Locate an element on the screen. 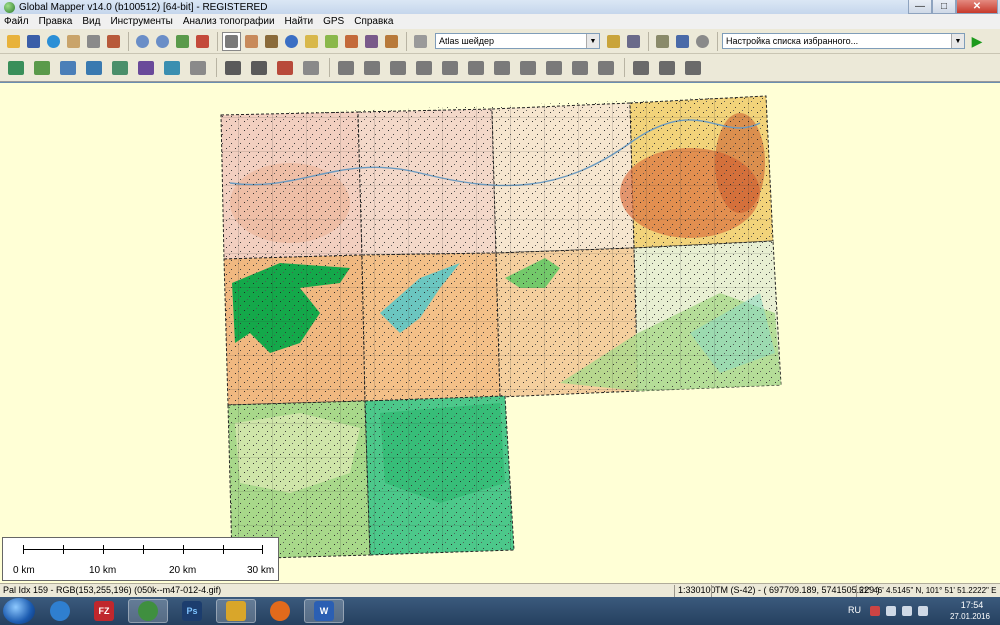 The width and height of the screenshot is (1000, 625). network-icon is located at coordinates (891, 611).